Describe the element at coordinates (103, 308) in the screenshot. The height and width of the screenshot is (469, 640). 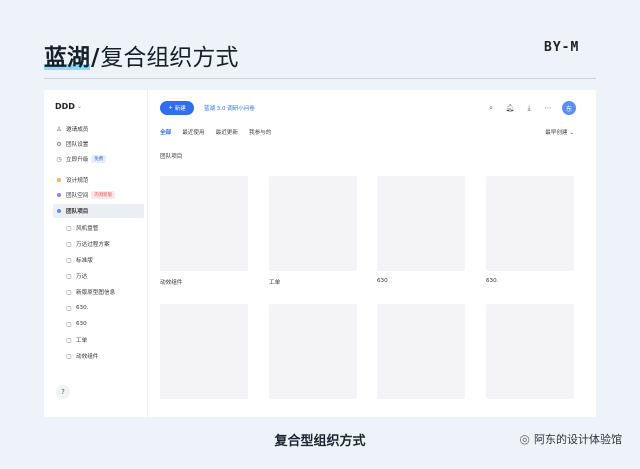
I see `project-item: ▢ 630.` at that location.